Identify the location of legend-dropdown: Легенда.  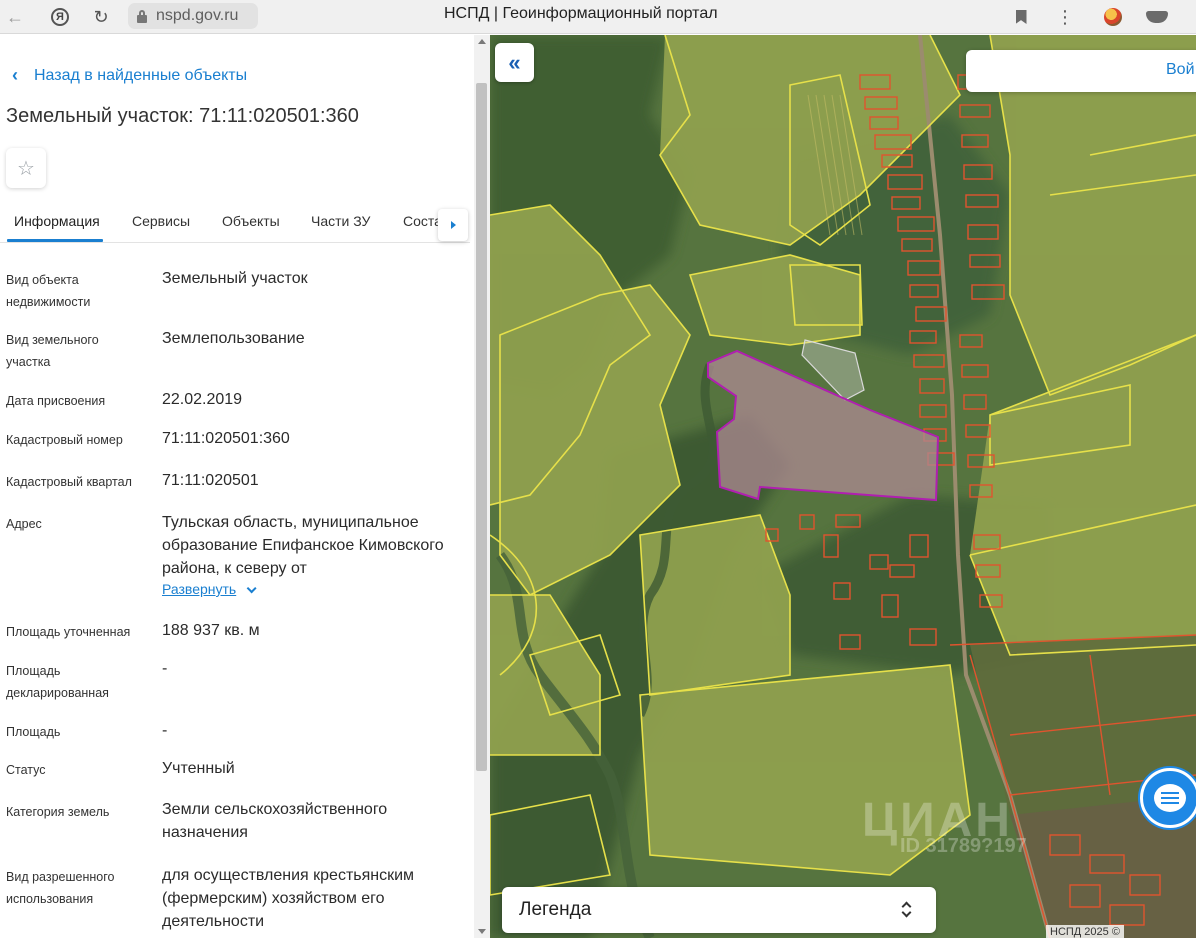
(719, 910).